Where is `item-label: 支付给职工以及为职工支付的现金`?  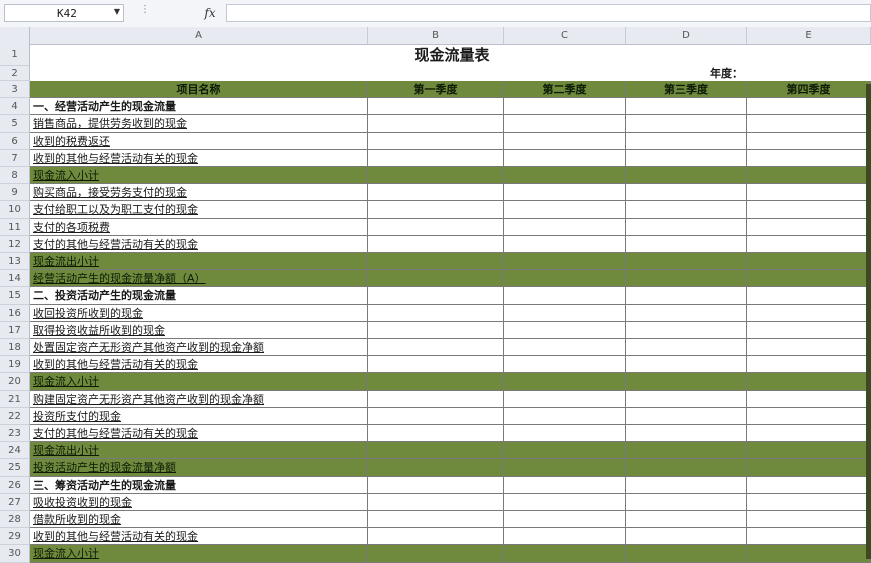
item-label: 支付给职工以及为职工支付的现金 is located at coordinates (199, 210).